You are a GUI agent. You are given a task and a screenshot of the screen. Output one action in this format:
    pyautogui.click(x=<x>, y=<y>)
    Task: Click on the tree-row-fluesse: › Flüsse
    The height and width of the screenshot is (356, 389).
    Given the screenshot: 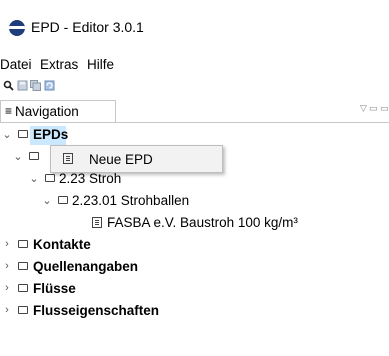 What is the action you would take?
    pyautogui.click(x=194, y=290)
    